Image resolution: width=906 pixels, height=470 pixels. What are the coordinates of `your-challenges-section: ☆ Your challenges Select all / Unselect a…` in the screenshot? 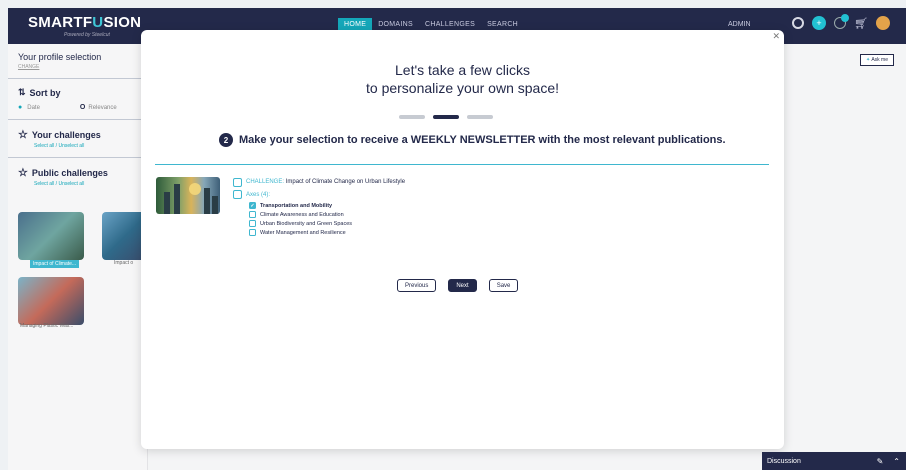 It's located at (77, 139).